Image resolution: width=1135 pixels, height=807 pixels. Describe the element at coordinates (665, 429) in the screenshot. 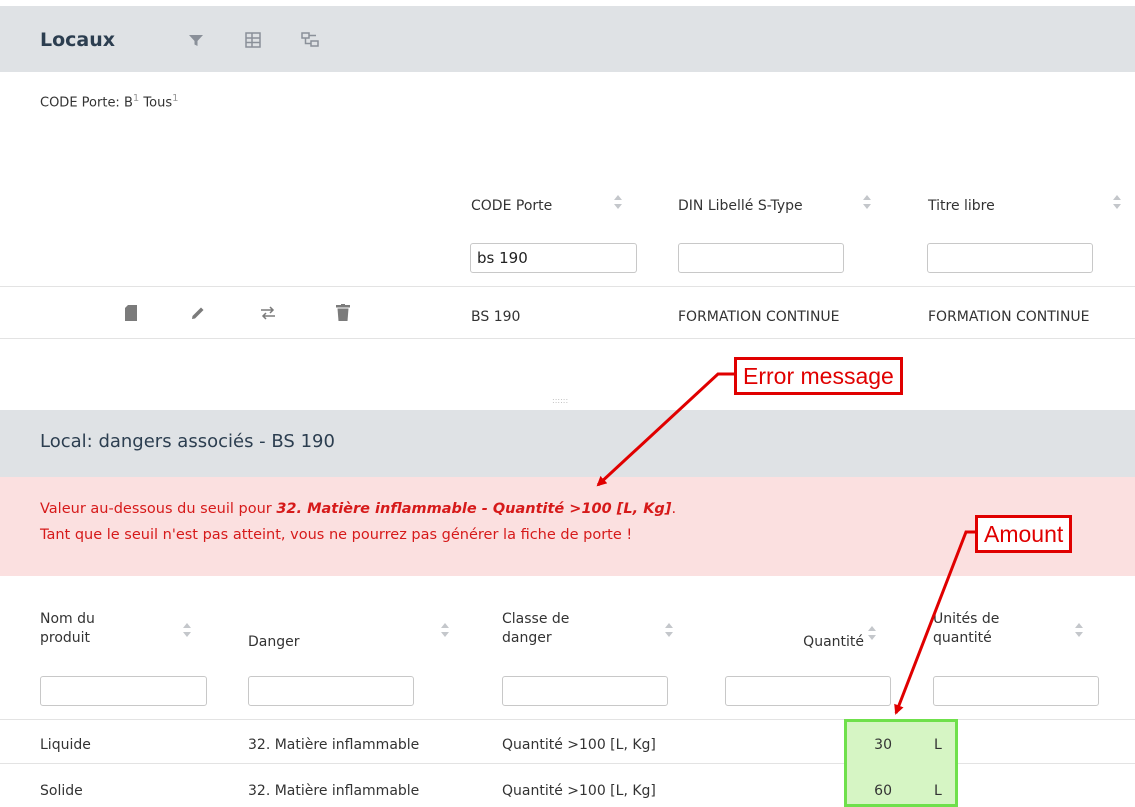

I see `error-arrow` at that location.